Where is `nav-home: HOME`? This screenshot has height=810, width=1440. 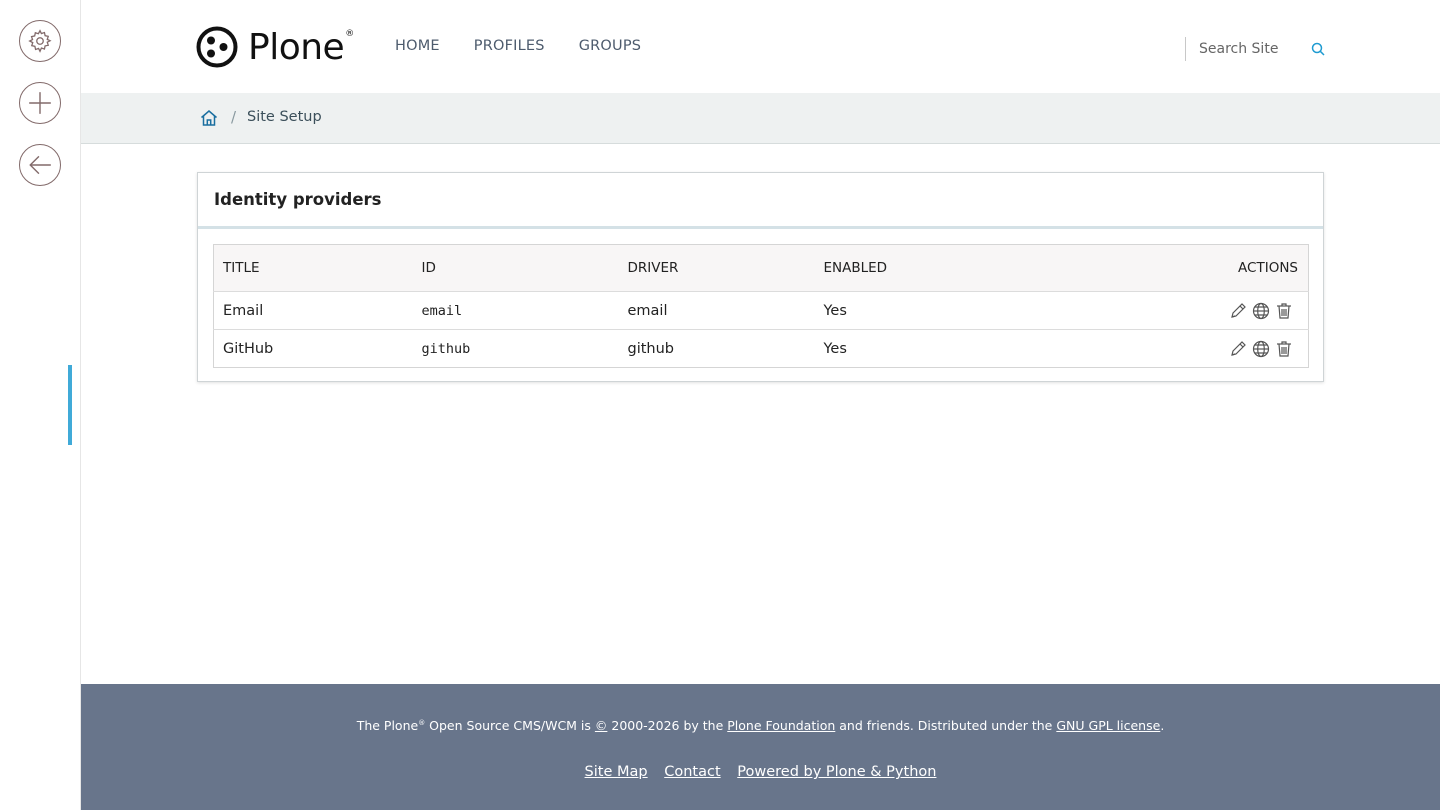
nav-home: HOME is located at coordinates (417, 46).